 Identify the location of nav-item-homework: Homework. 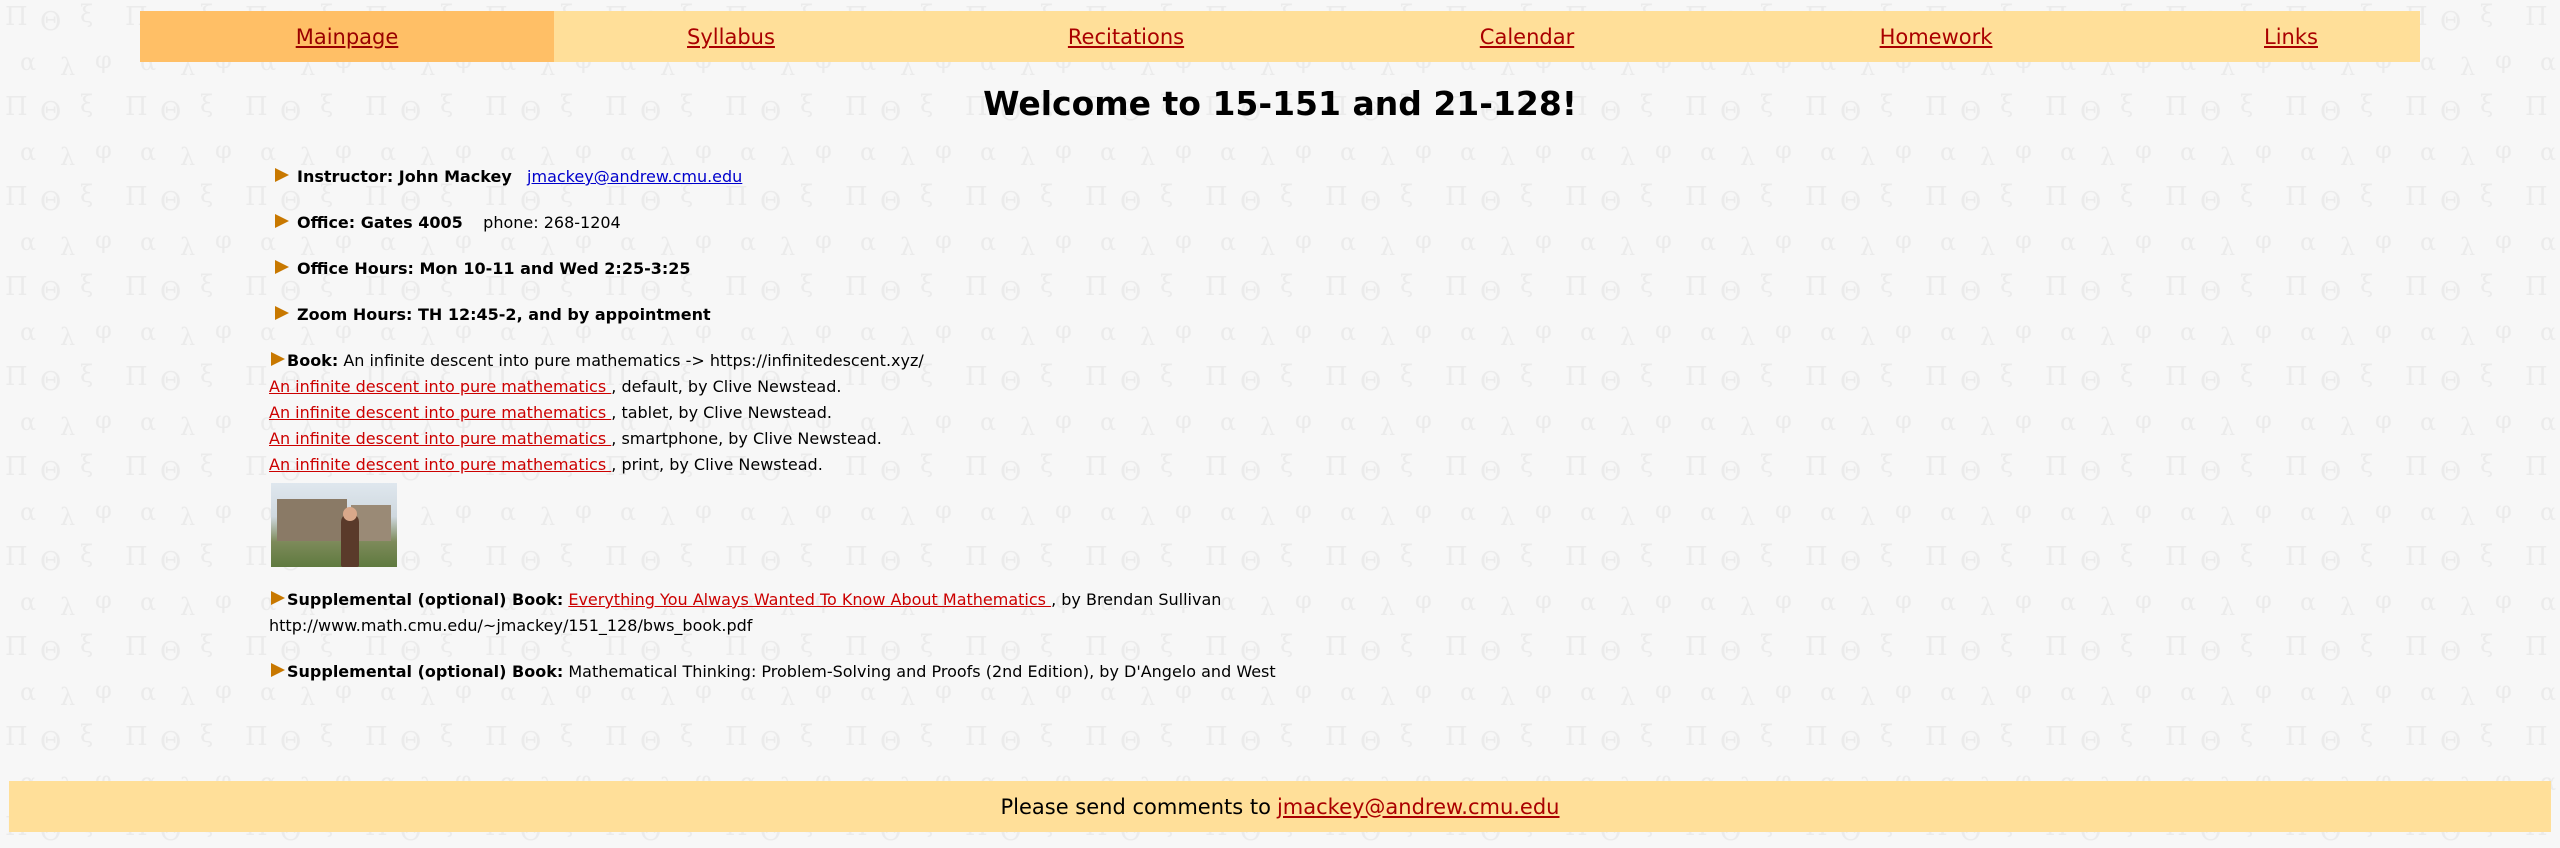
(1936, 36).